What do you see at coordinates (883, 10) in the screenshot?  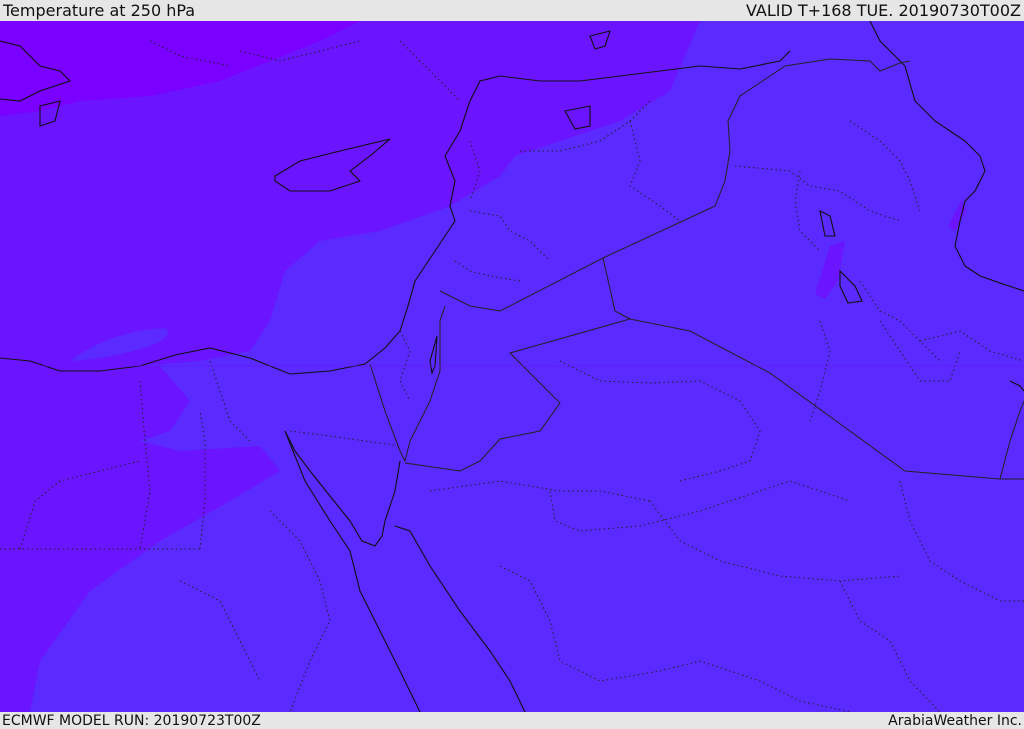 I see `valid-time: VALID T+168 TUE. 20190730T00Z` at bounding box center [883, 10].